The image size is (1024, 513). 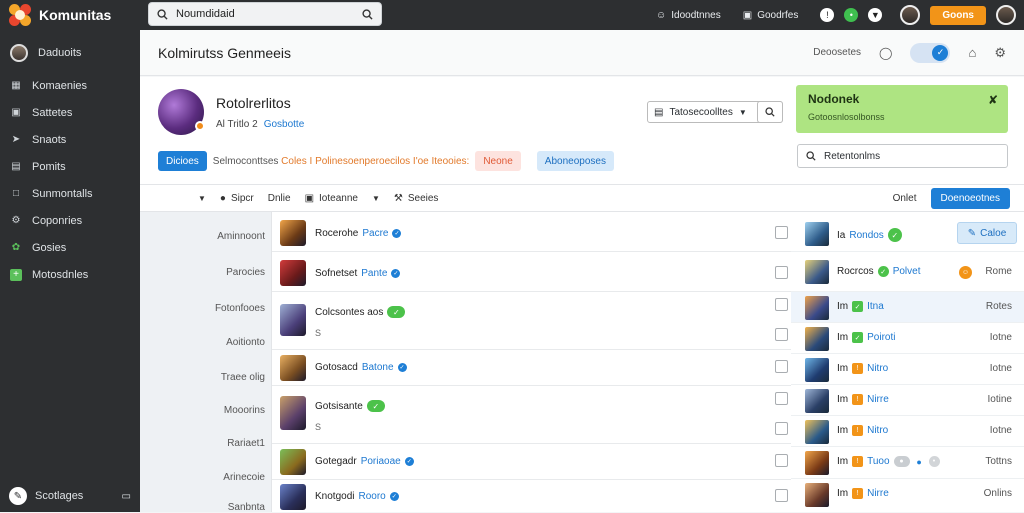 I want to click on toolbar-item-tools: ⚒ Seeies, so click(x=416, y=198).